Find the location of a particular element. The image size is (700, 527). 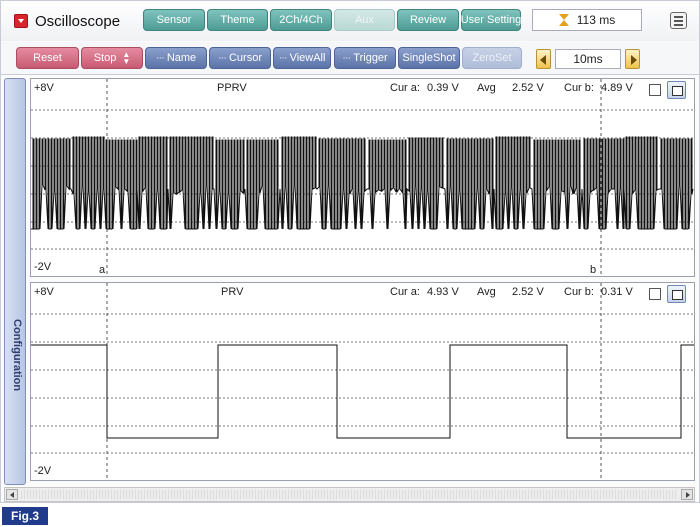

app-title: Oscilloscope is located at coordinates (78, 21).